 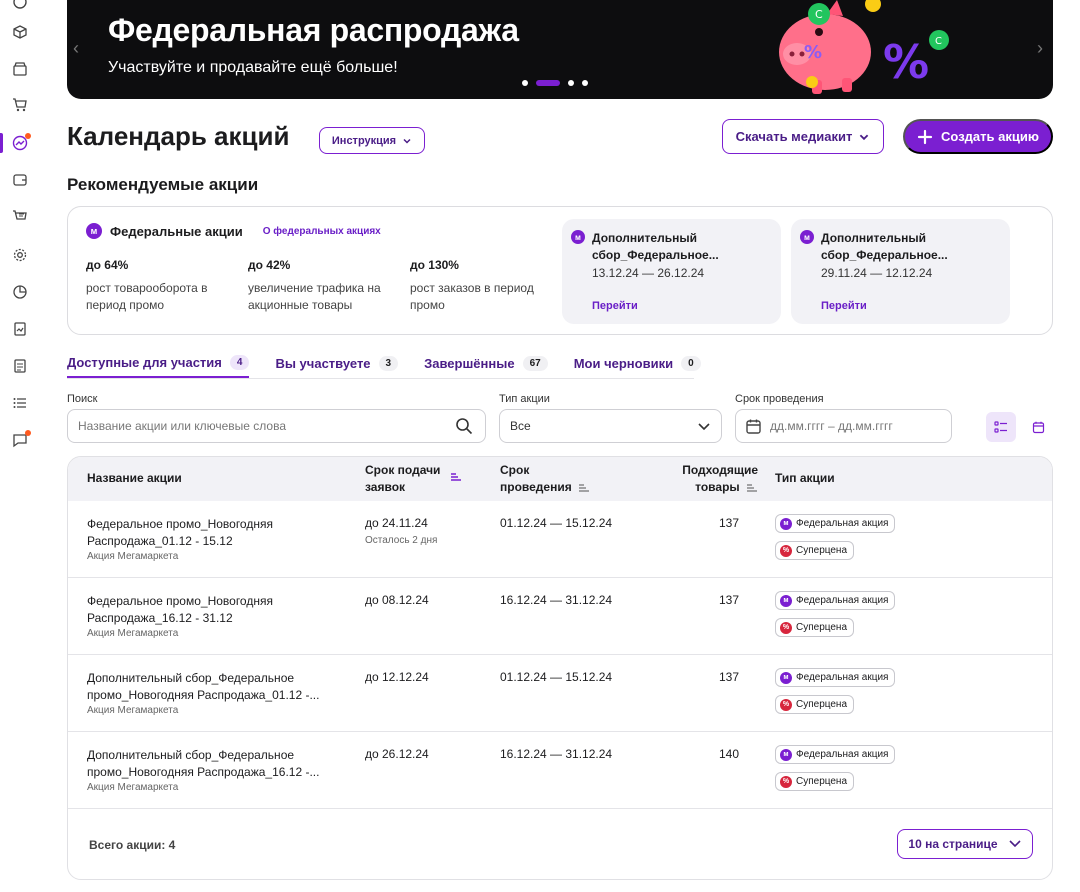 What do you see at coordinates (20, 366) in the screenshot?
I see `document-icon` at bounding box center [20, 366].